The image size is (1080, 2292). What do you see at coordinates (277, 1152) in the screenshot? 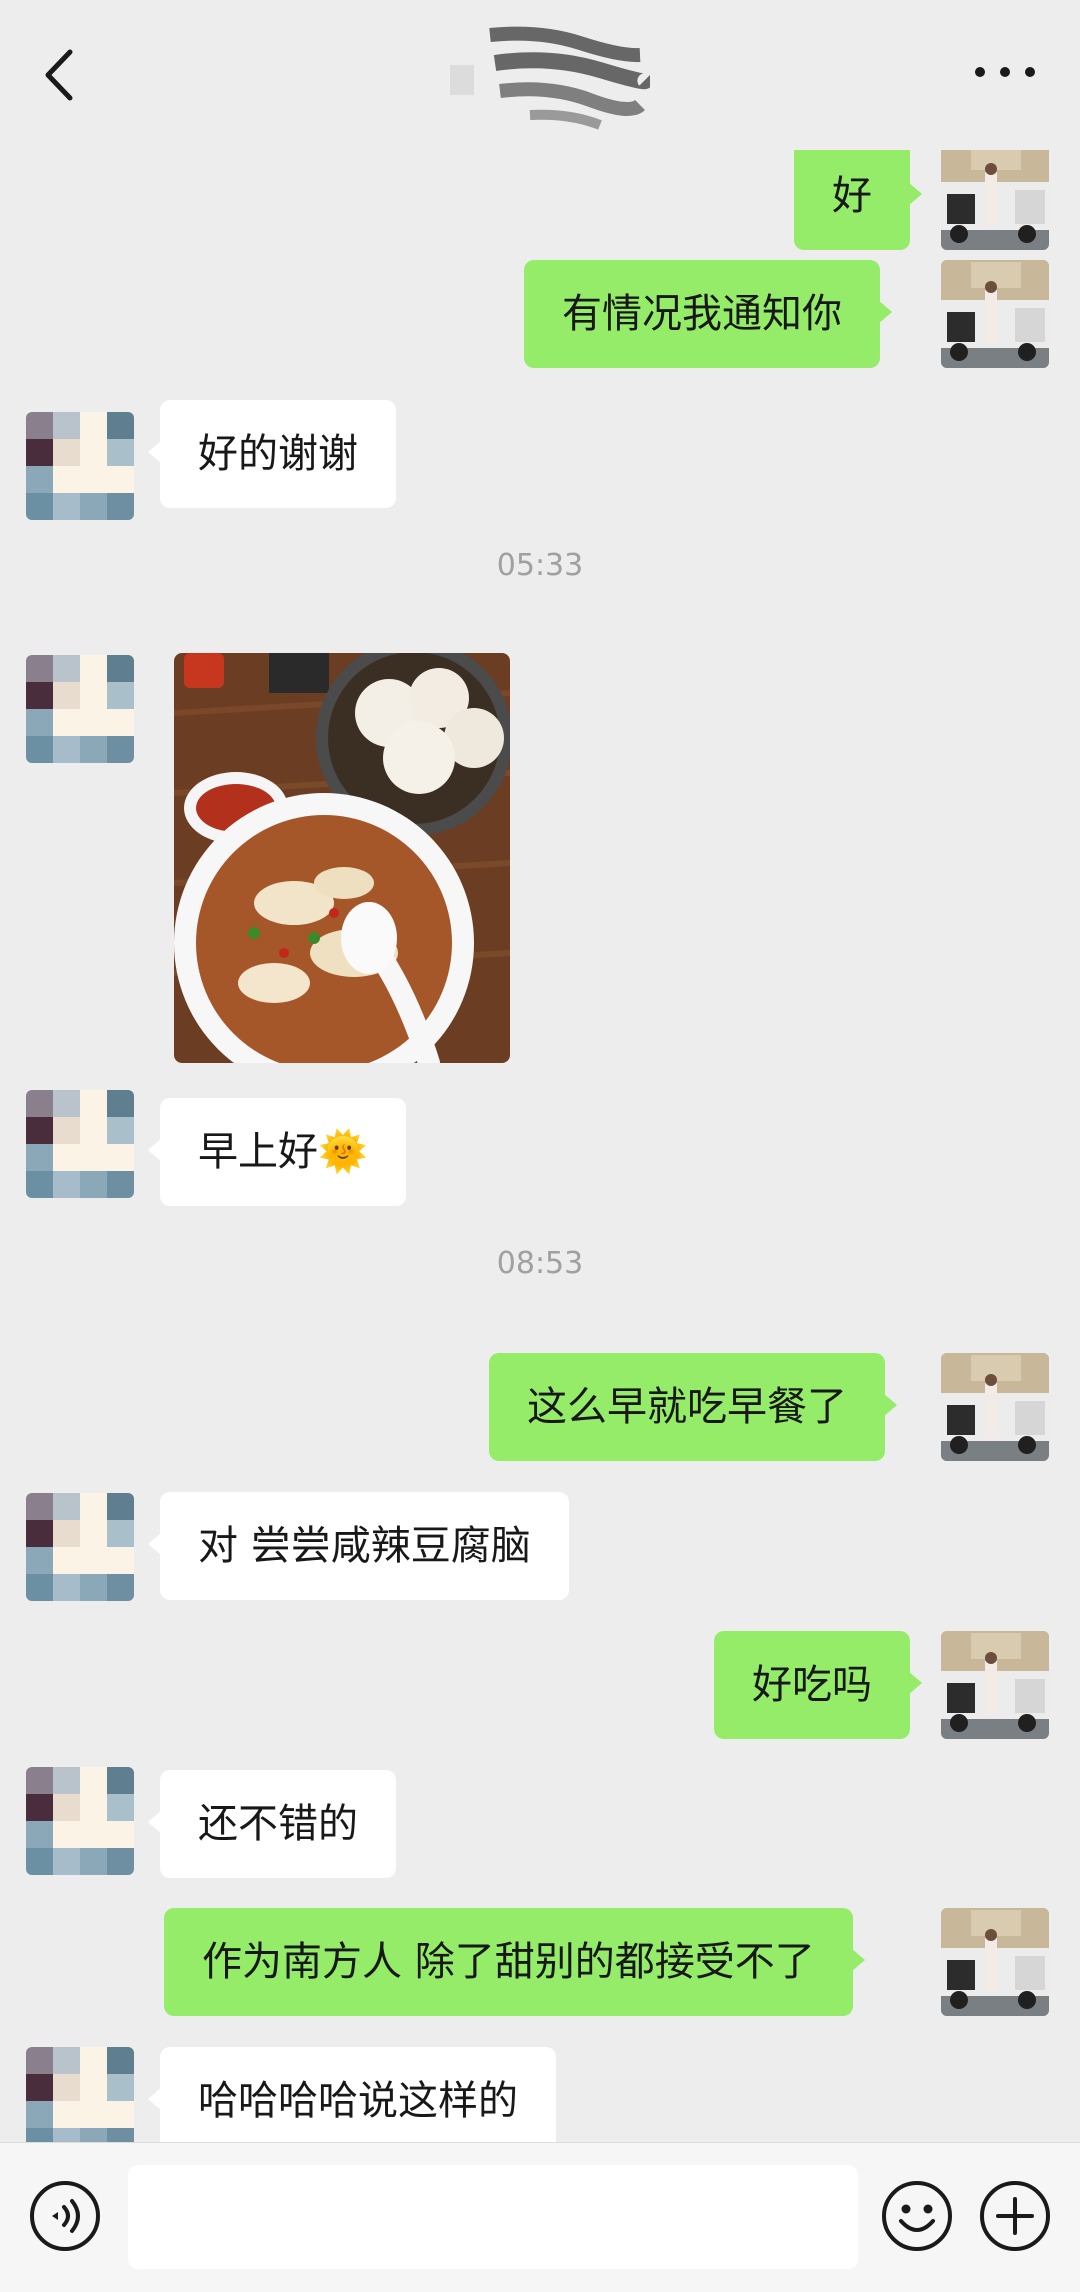
I see `incoming-message-bubble: 早上好🌞` at bounding box center [277, 1152].